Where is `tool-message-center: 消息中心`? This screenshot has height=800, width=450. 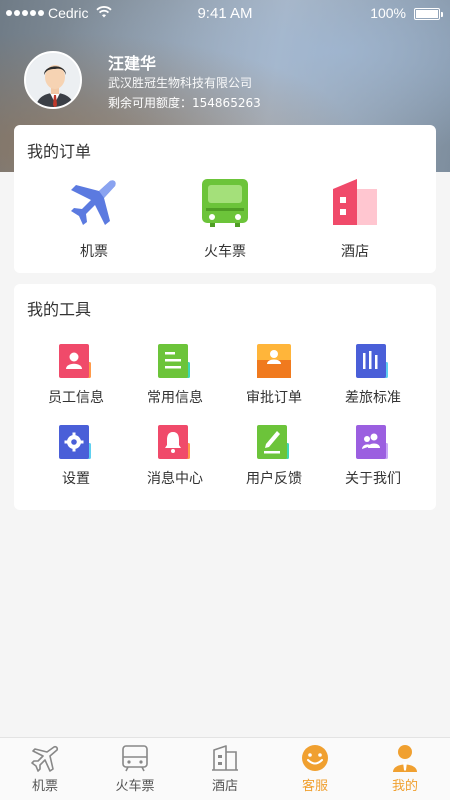 tool-message-center: 消息中心 is located at coordinates (175, 455).